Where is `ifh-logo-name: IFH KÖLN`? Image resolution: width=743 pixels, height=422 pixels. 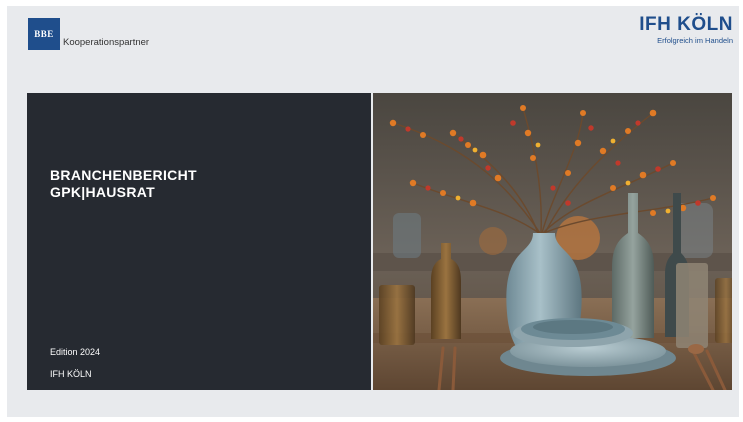 ifh-logo-name: IFH KÖLN is located at coordinates (686, 24).